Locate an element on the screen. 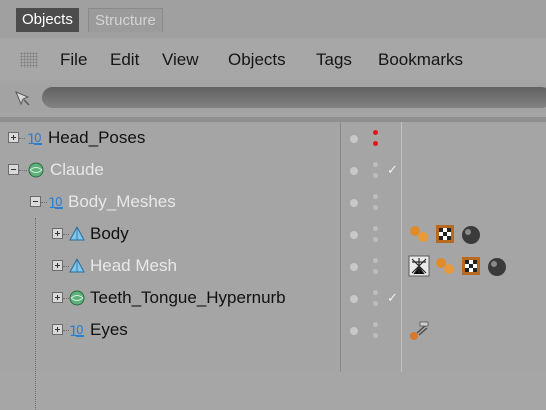 The height and width of the screenshot is (410, 546). visibility-cell: ✓ is located at coordinates (371, 298).